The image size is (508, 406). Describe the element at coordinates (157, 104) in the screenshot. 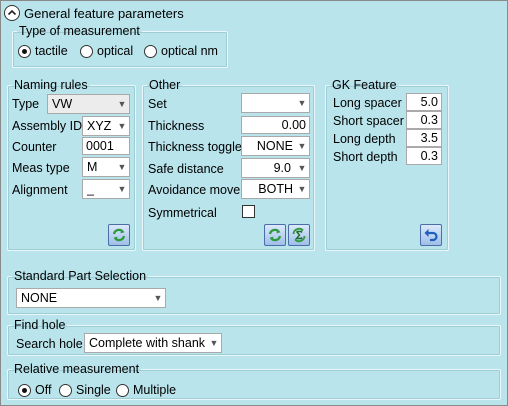

I see `set-label: Set` at that location.